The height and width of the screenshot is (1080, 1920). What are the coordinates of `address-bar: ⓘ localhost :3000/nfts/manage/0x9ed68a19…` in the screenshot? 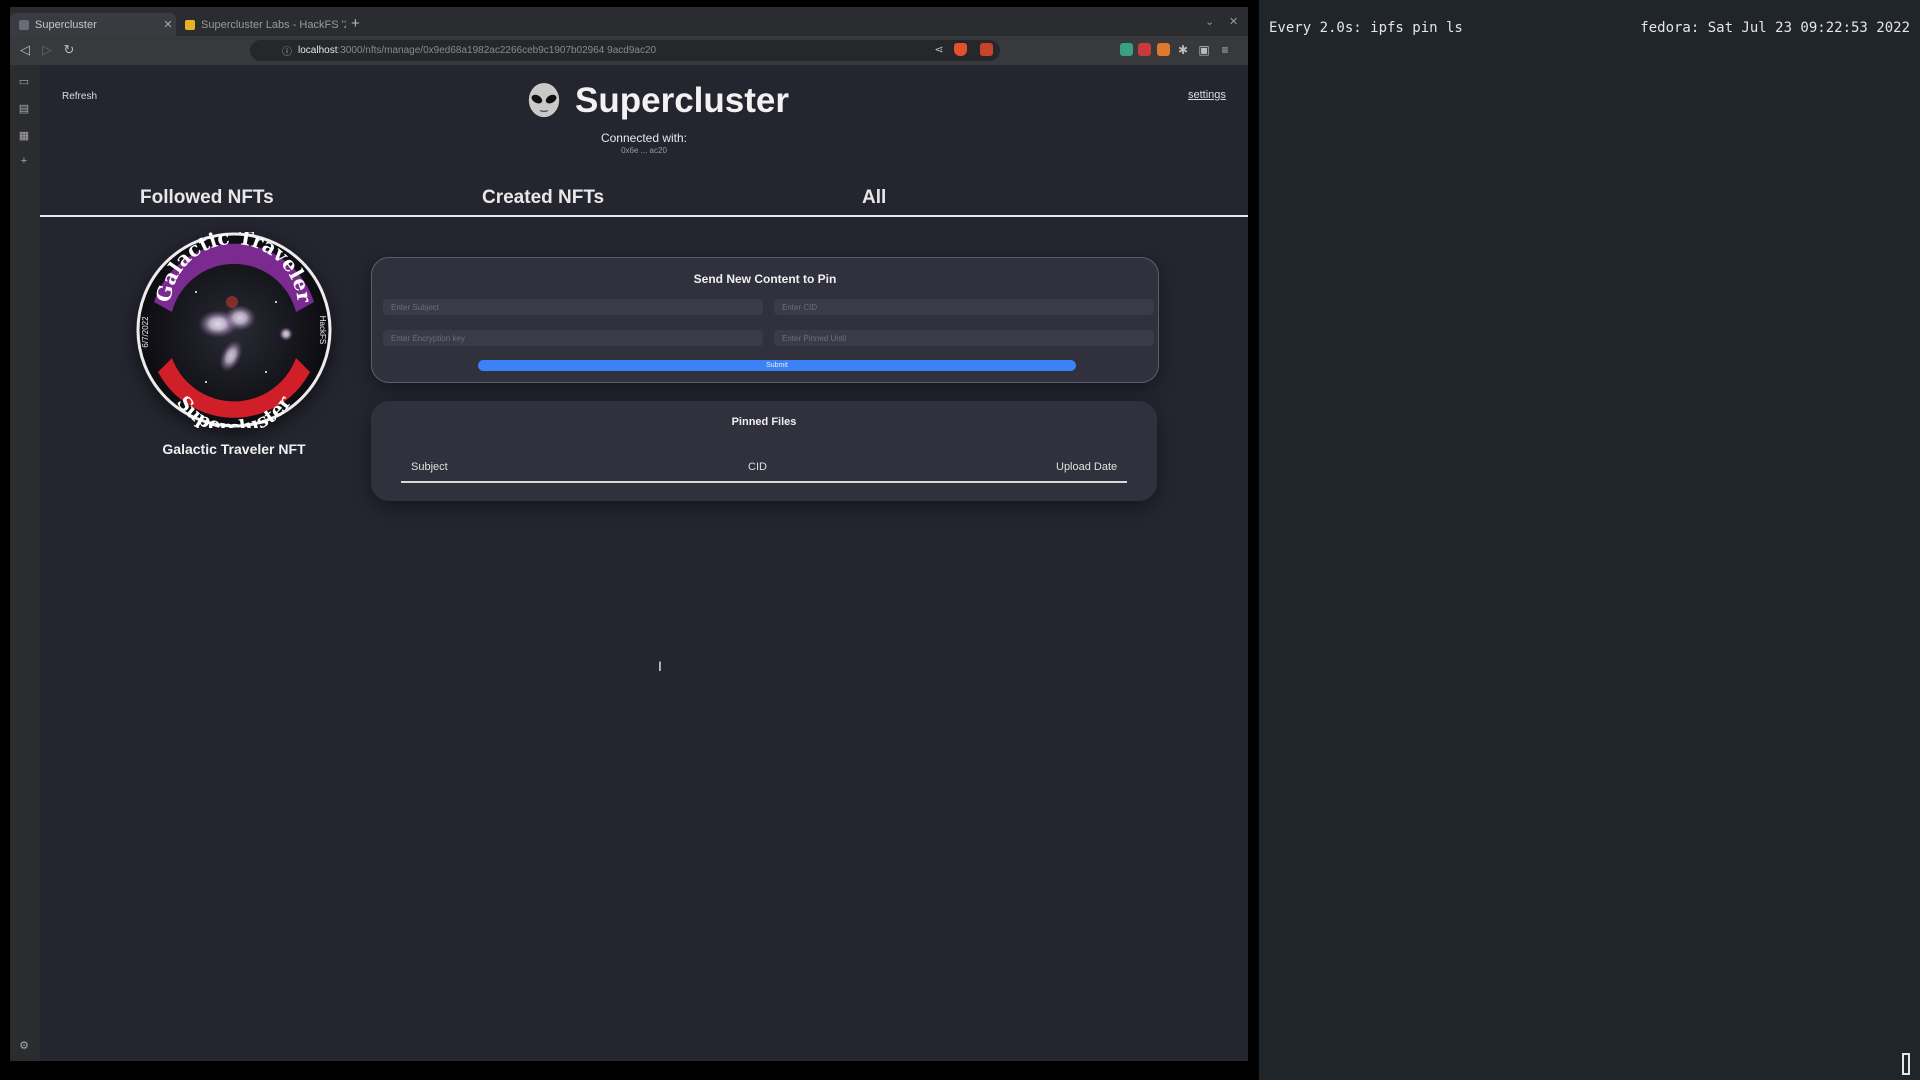 It's located at (625, 50).